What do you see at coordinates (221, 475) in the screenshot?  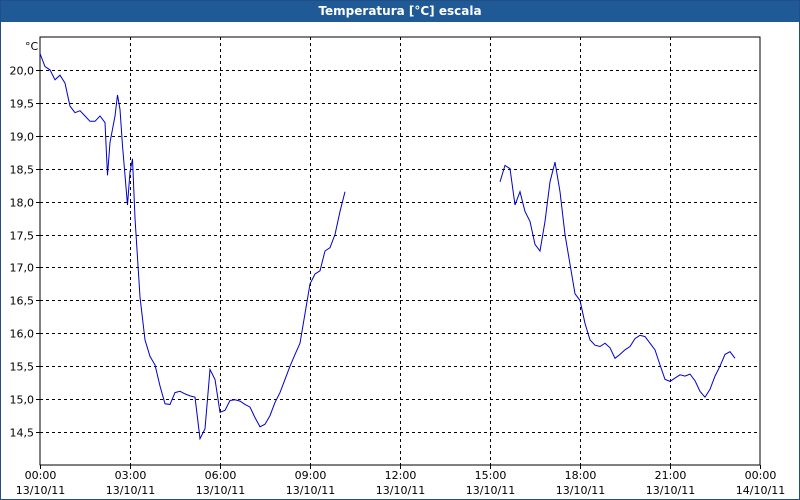 I see `x-tick-time-label: 06:00` at bounding box center [221, 475].